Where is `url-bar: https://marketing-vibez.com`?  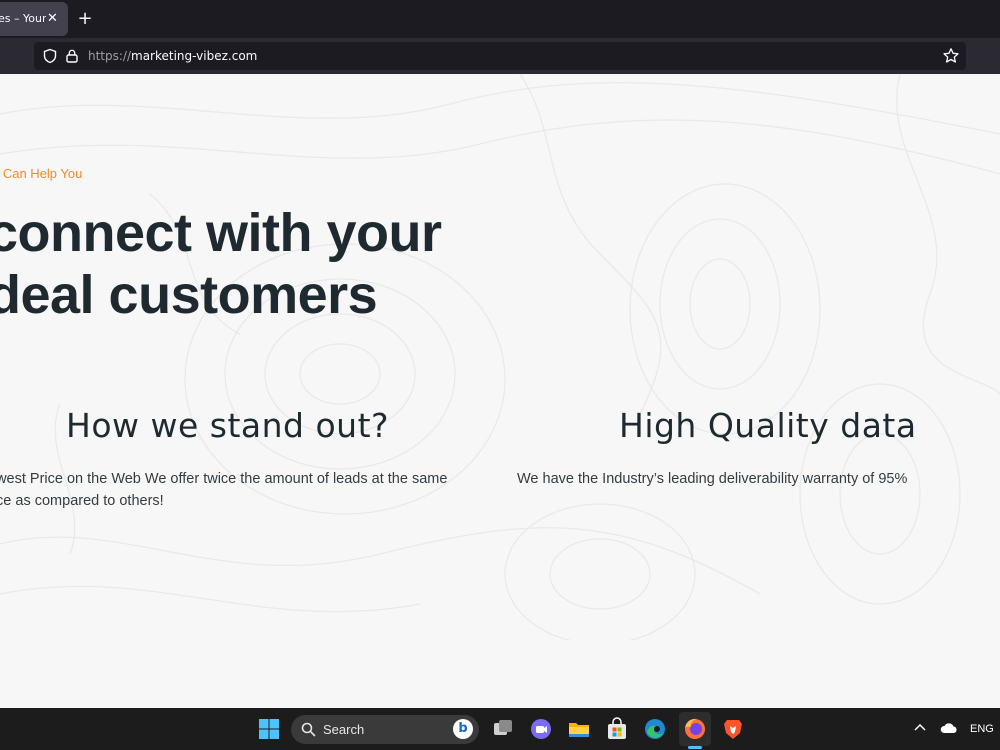
url-bar: https://marketing-vibez.com is located at coordinates (500, 56).